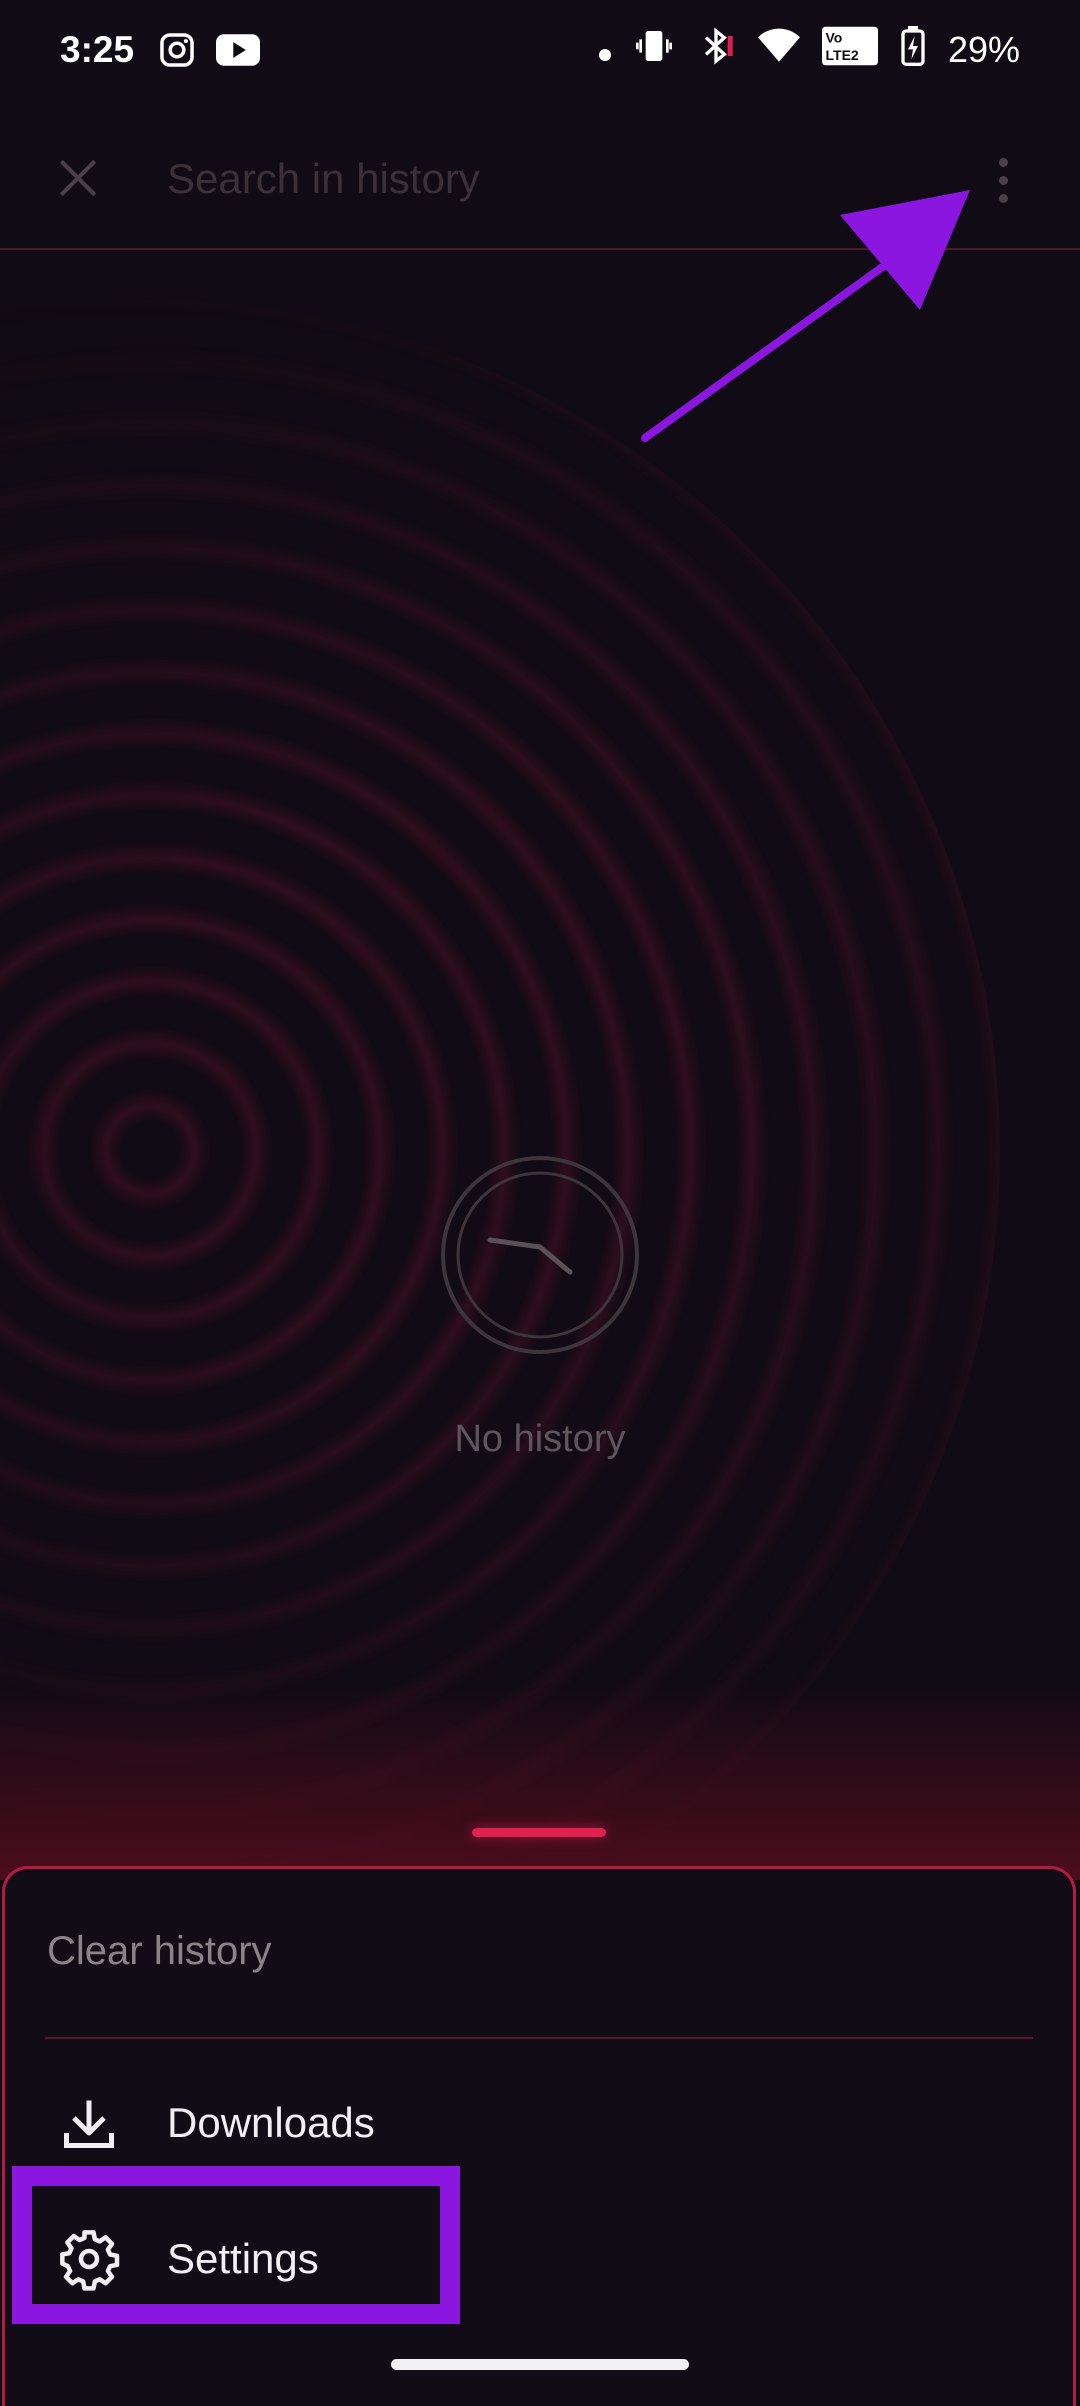 The height and width of the screenshot is (2406, 1080). I want to click on sheet-divider, so click(539, 2038).